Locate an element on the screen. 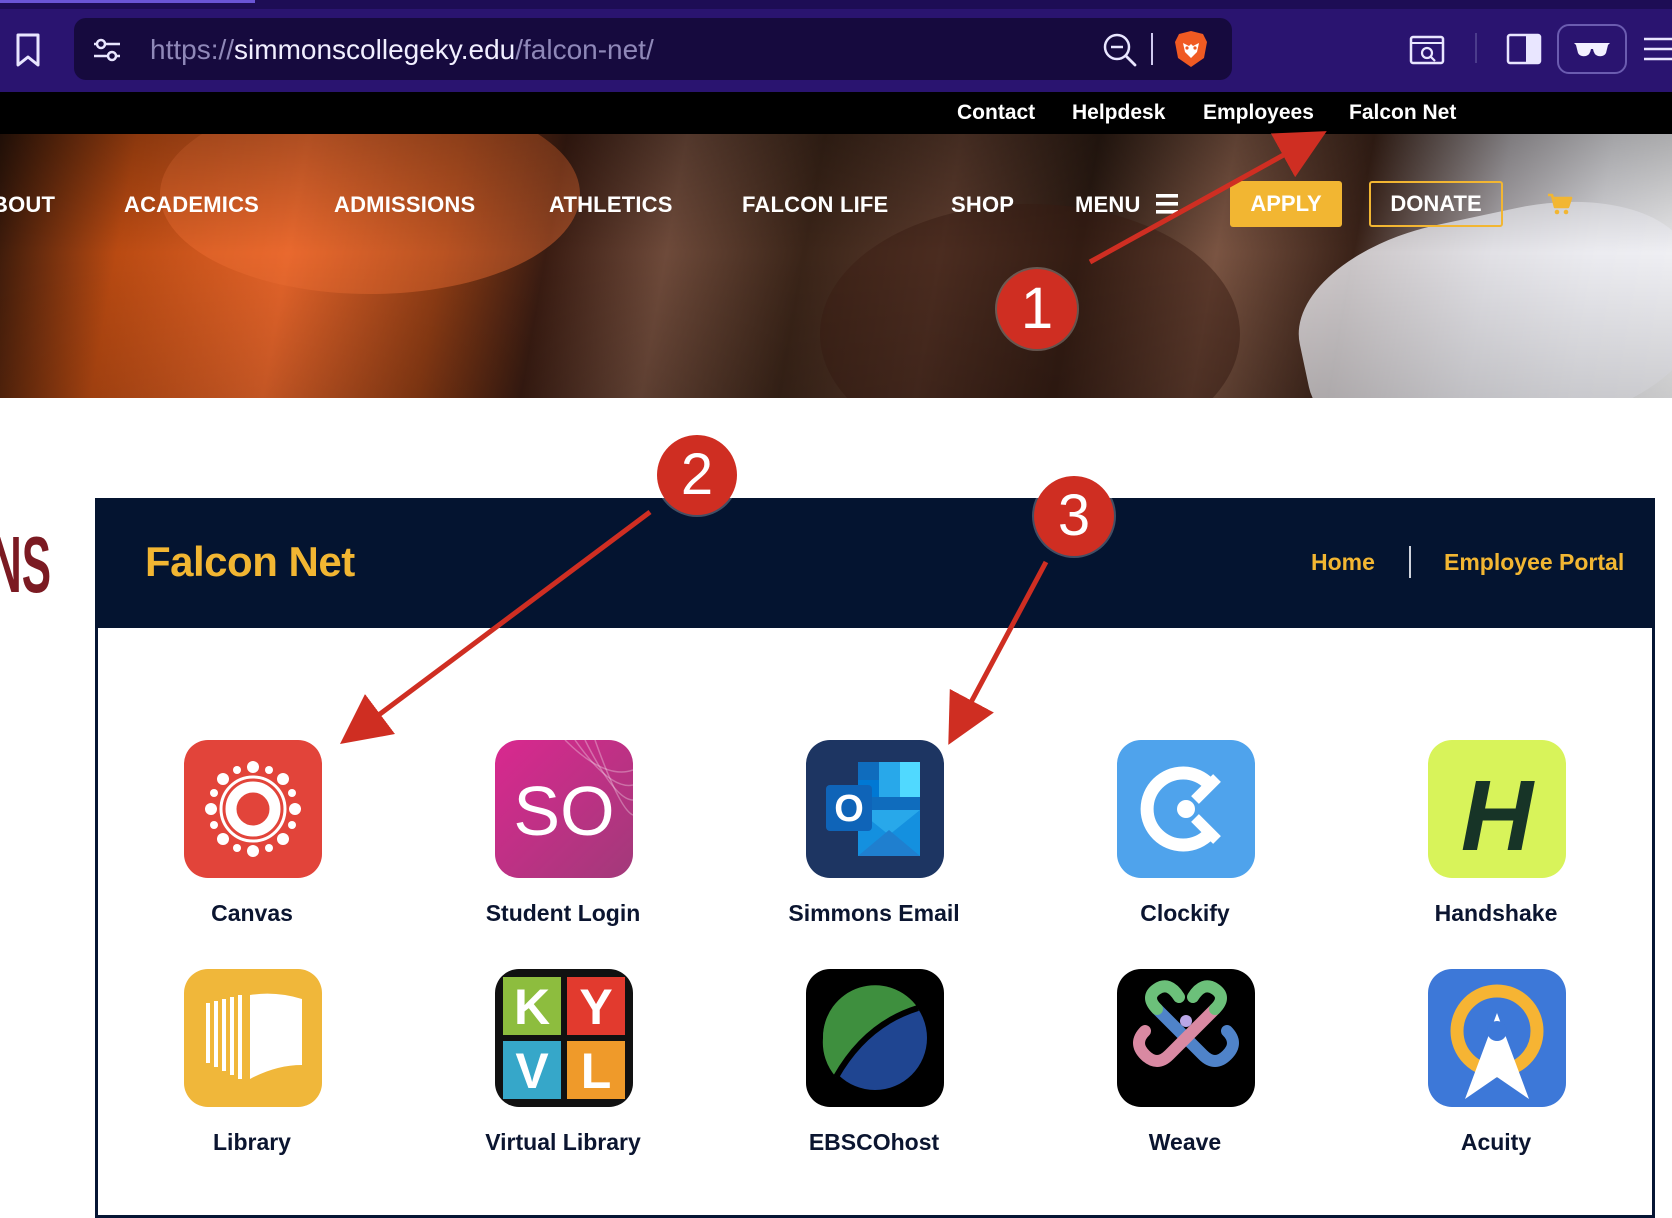  nav-athletics: ATHLETICS is located at coordinates (611, 205).